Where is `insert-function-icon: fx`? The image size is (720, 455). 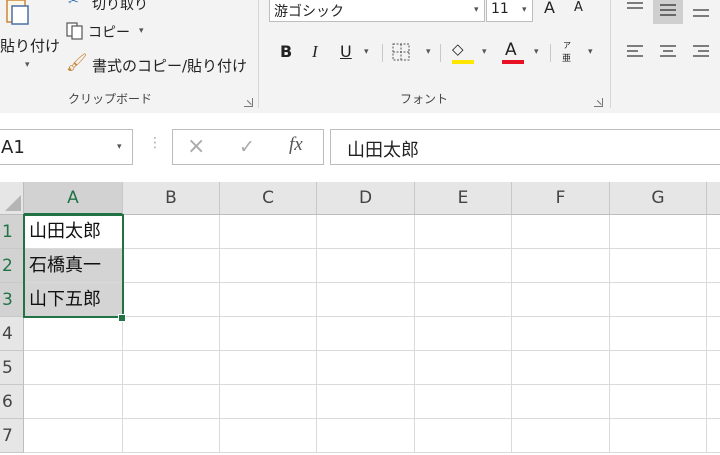 insert-function-icon: fx is located at coordinates (296, 145).